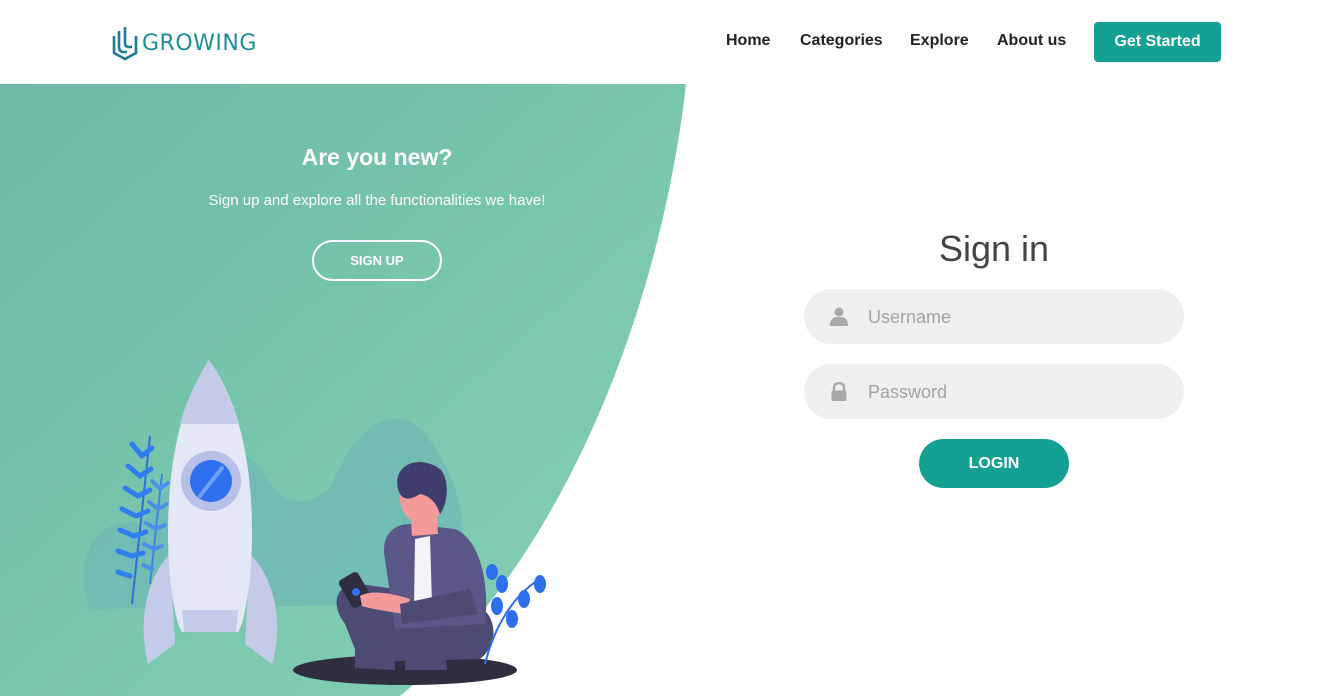 The width and height of the screenshot is (1326, 696). I want to click on brand-logo: GROWING, so click(184, 43).